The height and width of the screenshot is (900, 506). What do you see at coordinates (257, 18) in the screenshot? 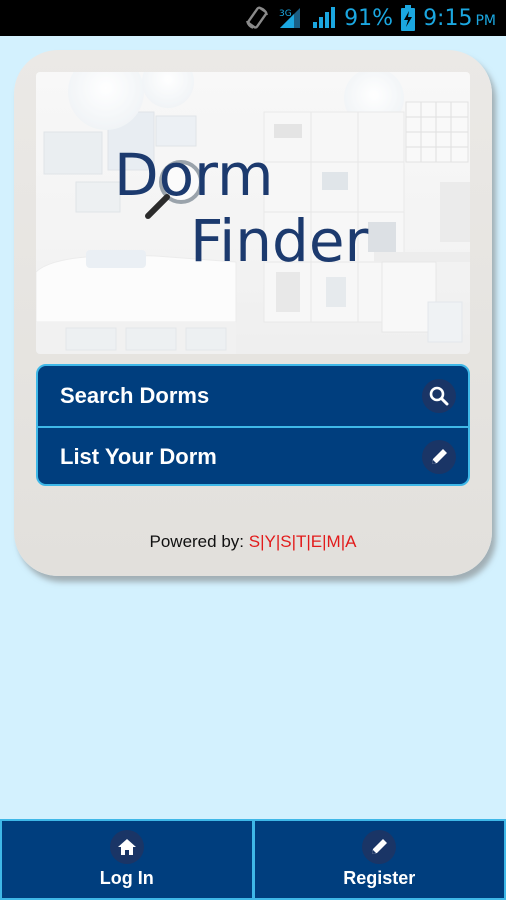
I see `rotate-icon` at bounding box center [257, 18].